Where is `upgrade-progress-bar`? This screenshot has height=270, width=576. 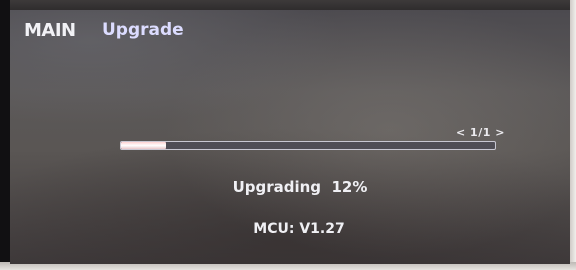 upgrade-progress-bar is located at coordinates (308, 145).